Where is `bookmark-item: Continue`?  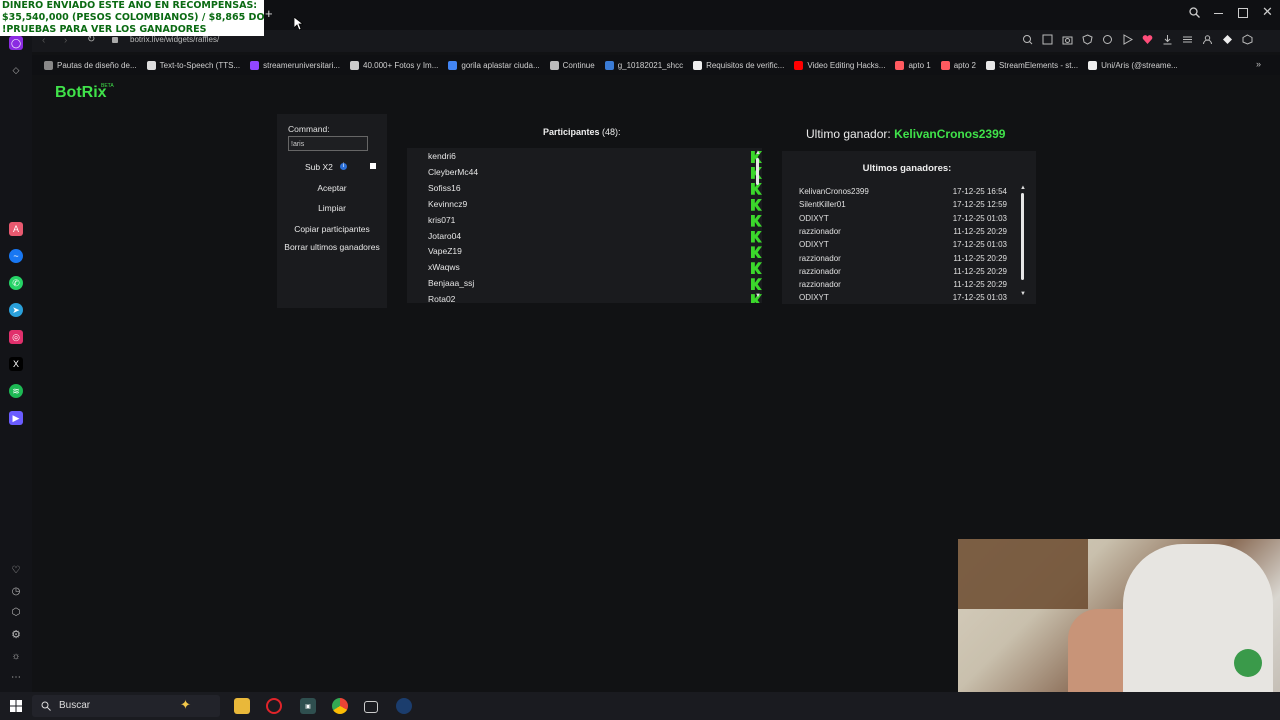
bookmark-item: Continue is located at coordinates (572, 65).